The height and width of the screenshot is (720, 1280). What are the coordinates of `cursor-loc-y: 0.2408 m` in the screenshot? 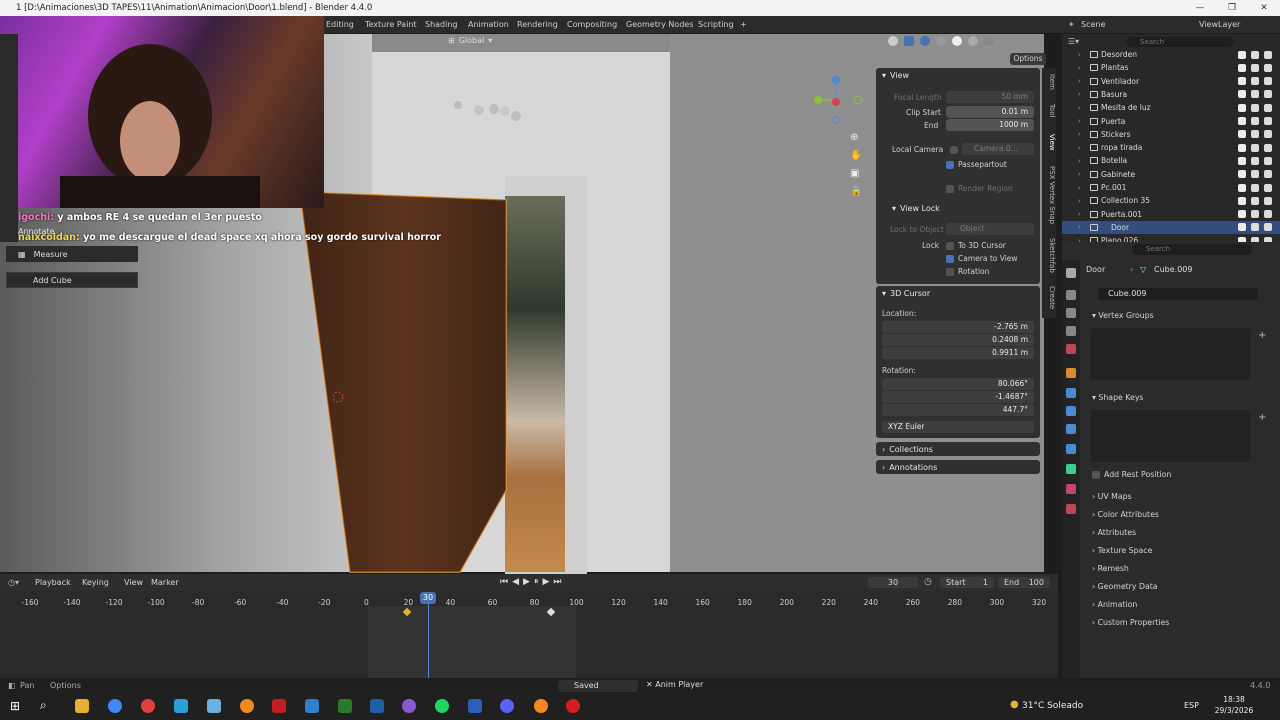 It's located at (958, 340).